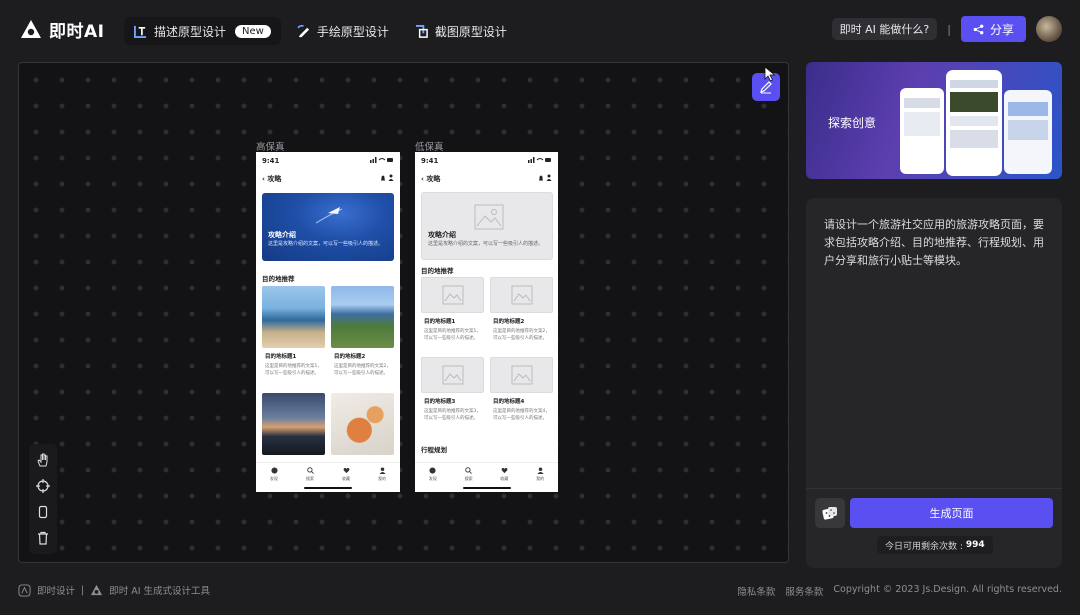 The image size is (1080, 615). I want to click on brand-logo-icon, so click(24, 590).